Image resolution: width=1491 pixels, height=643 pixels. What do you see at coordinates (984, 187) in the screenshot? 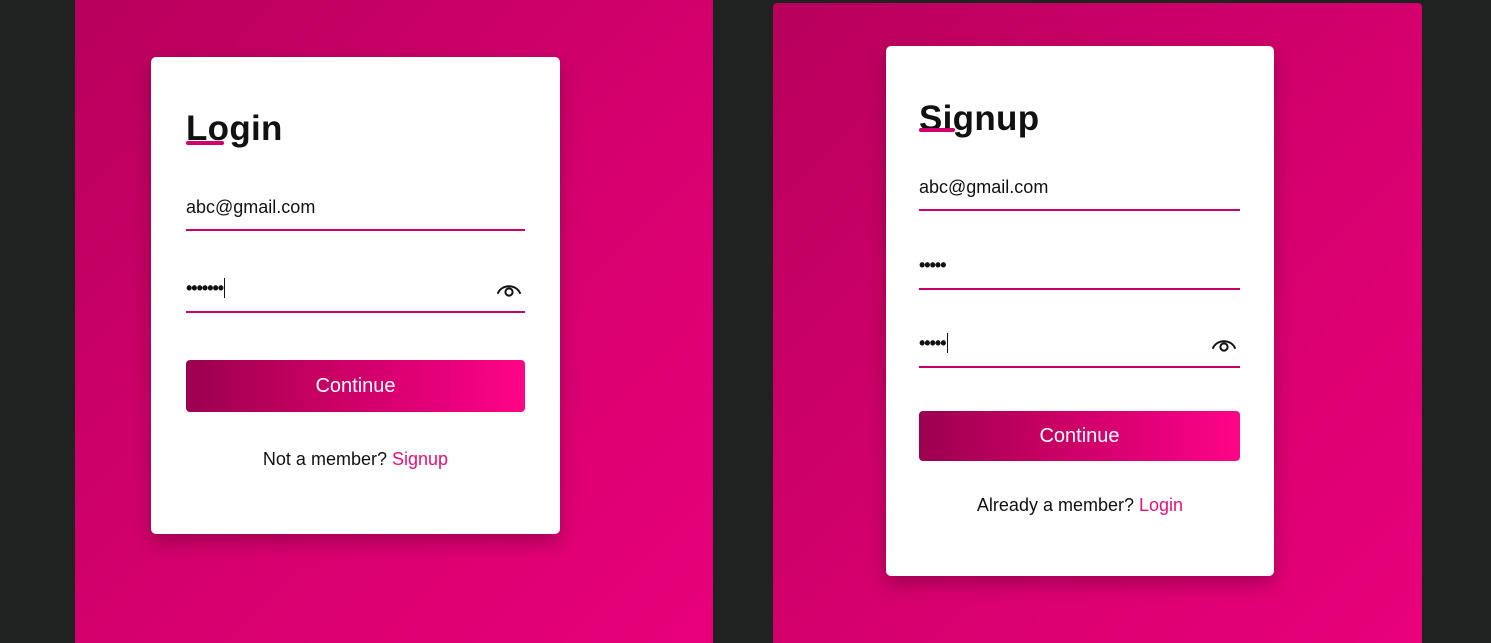
I see `signup-email-value: abc@gmail.com` at bounding box center [984, 187].